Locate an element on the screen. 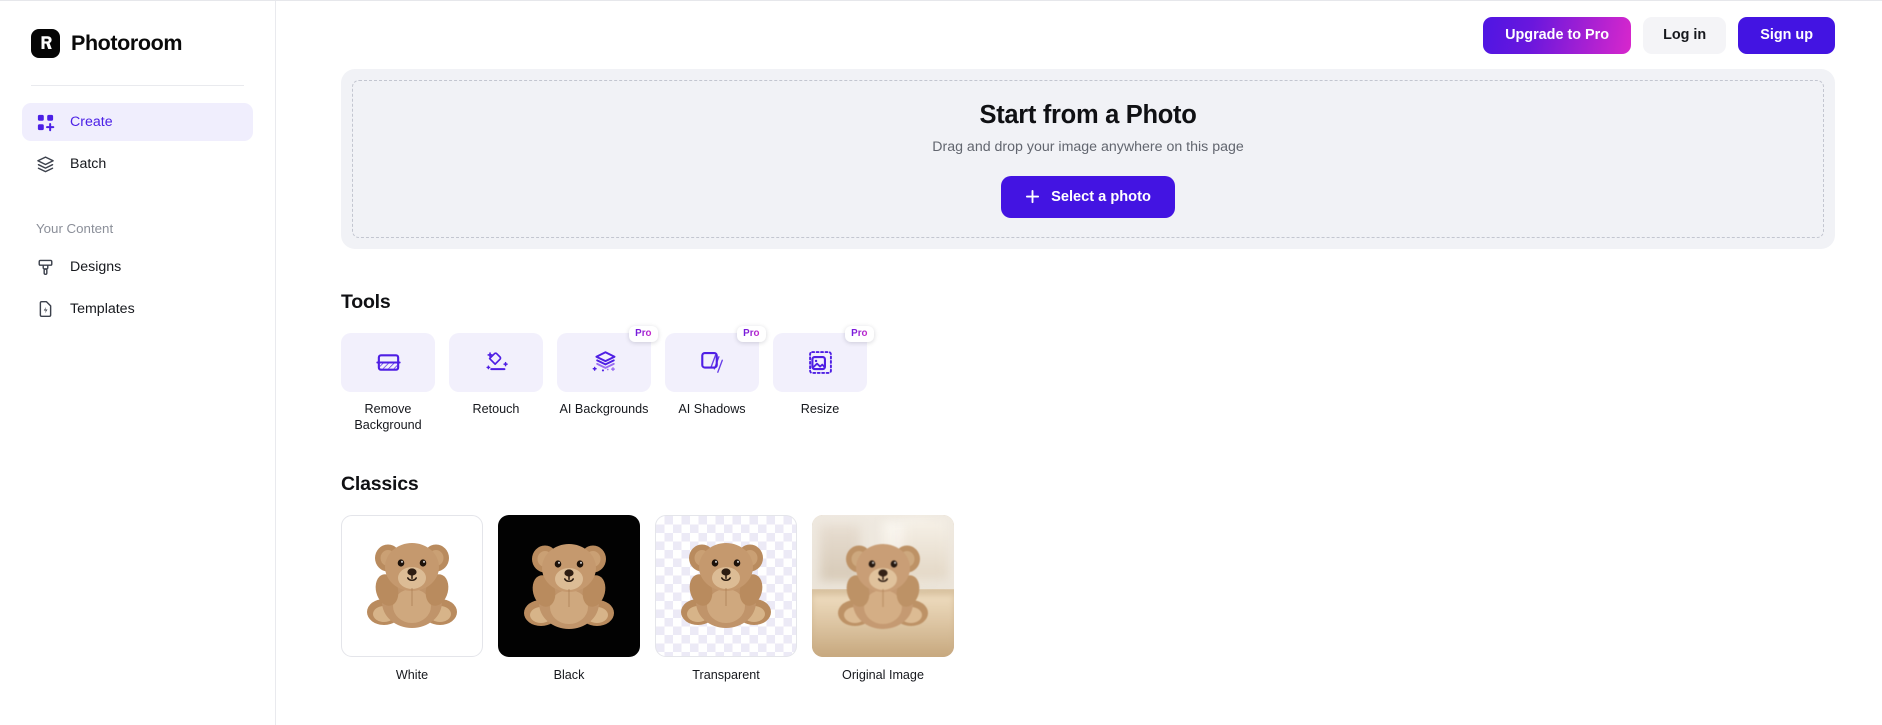 This screenshot has height=725, width=1882. tool-resize: Pro Resize is located at coordinates (823, 379).